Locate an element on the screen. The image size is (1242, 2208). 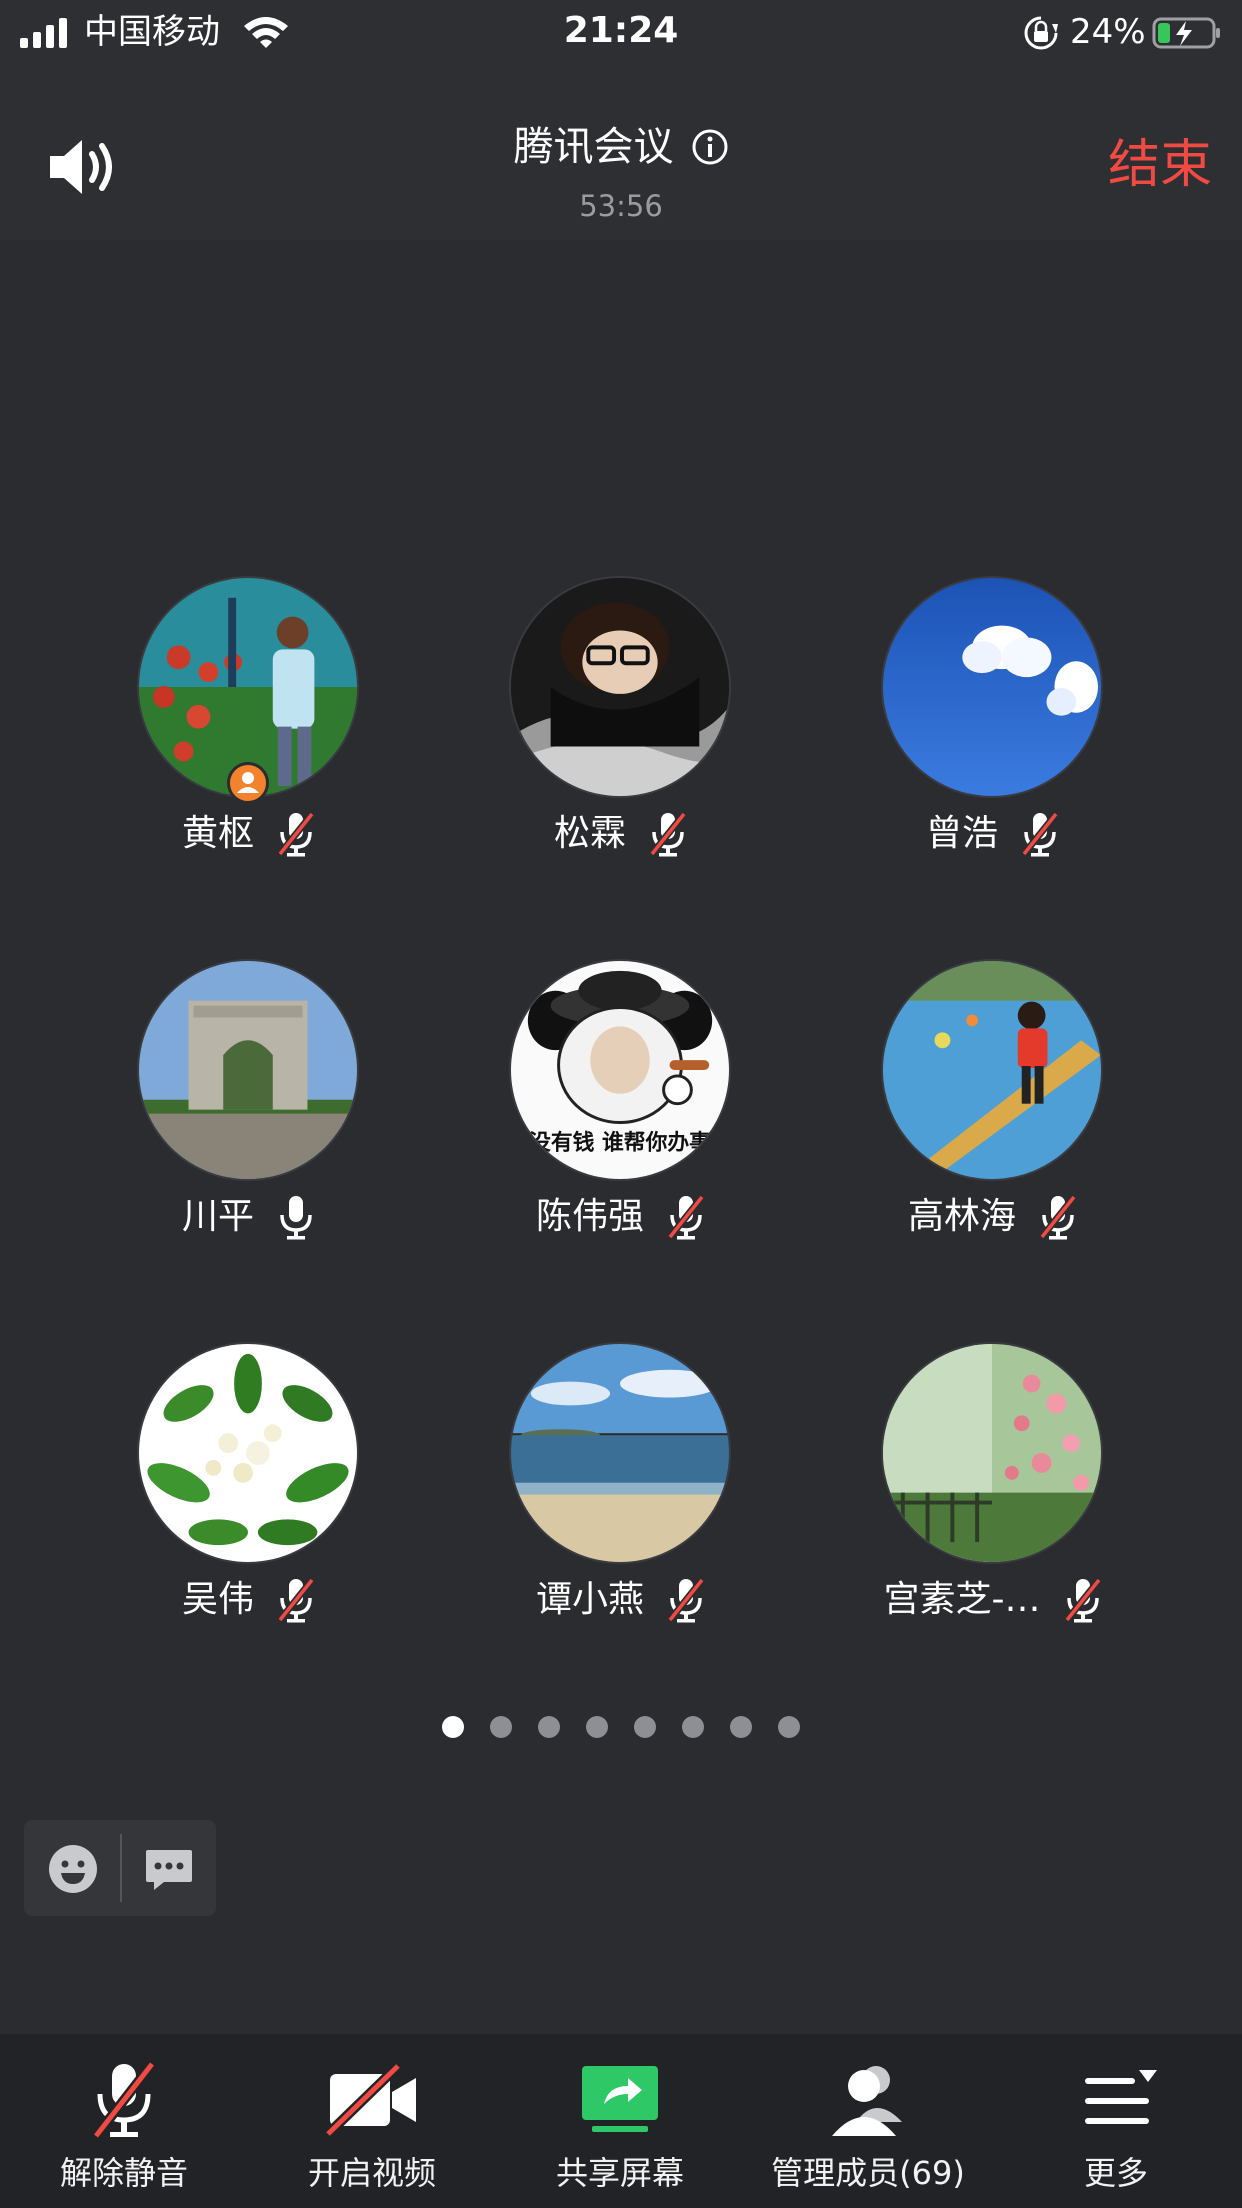
participant-name: 黄枢 is located at coordinates (217, 833).